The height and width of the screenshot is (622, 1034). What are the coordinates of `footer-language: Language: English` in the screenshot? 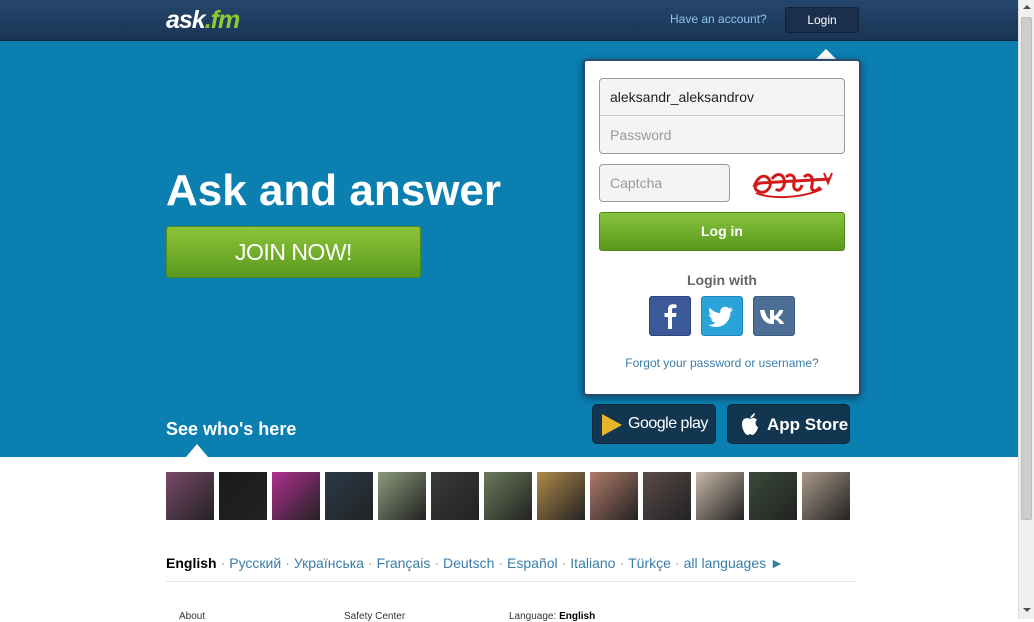 It's located at (552, 616).